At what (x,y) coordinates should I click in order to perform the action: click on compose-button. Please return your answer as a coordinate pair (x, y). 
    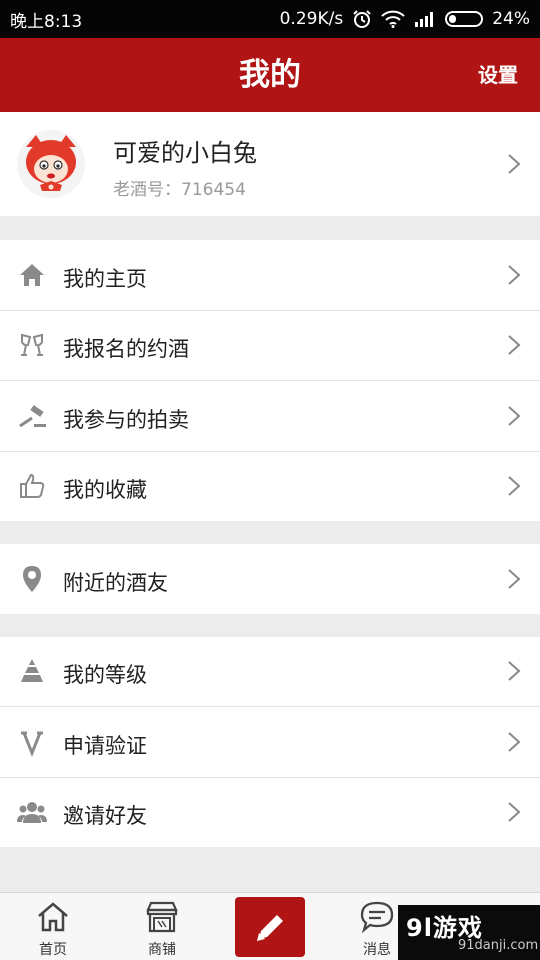
    Looking at the image, I should click on (270, 927).